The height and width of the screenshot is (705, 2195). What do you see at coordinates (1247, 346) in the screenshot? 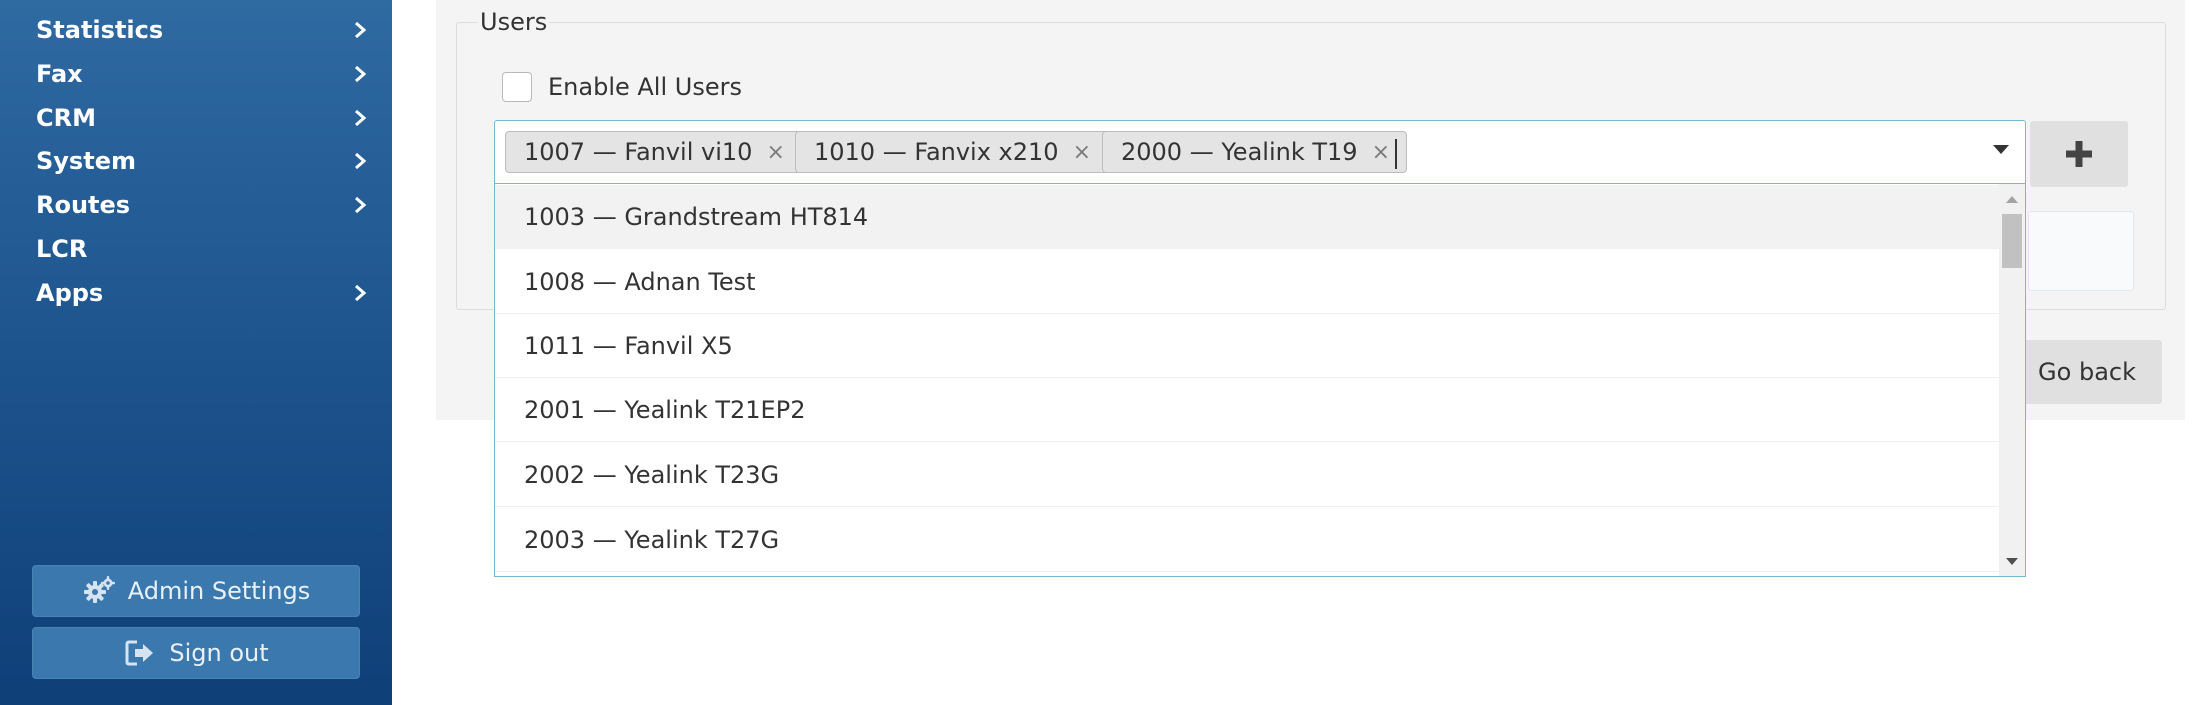
I see `dropdown-option: 1011 — Fanvil X5` at bounding box center [1247, 346].